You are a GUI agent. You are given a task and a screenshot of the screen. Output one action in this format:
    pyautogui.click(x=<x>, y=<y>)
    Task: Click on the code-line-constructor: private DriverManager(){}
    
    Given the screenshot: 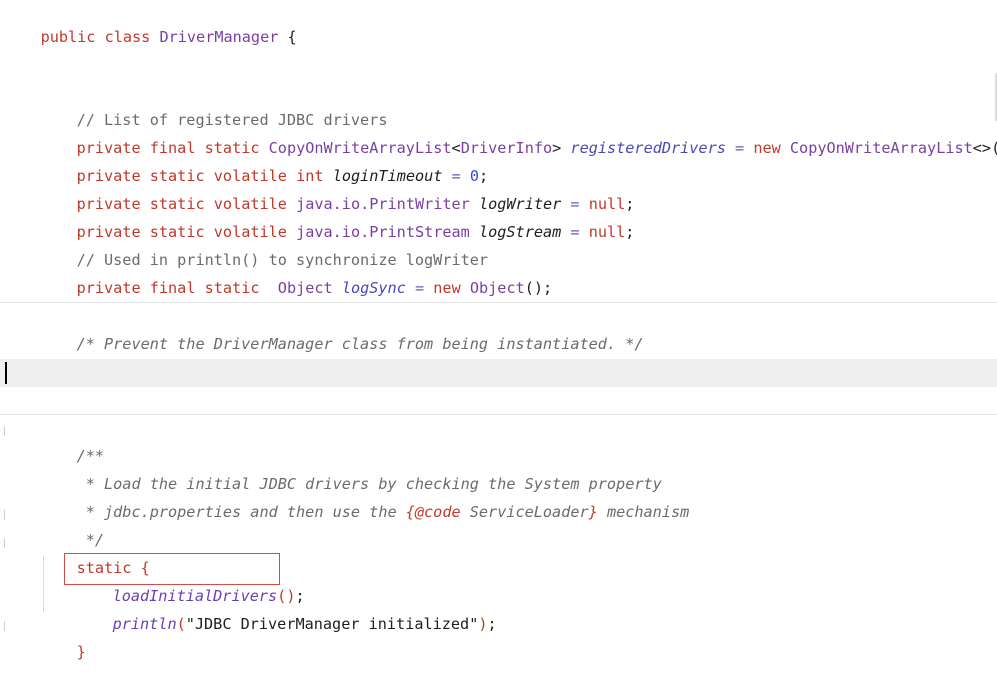 What is the action you would take?
    pyautogui.click(x=173, y=355)
    